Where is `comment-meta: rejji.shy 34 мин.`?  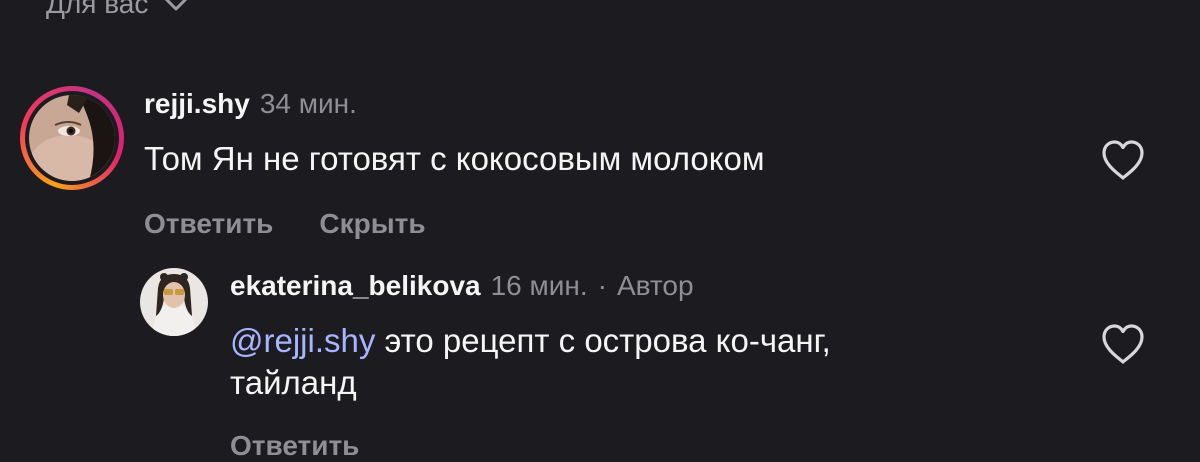 comment-meta: rejji.shy 34 мин. is located at coordinates (250, 104).